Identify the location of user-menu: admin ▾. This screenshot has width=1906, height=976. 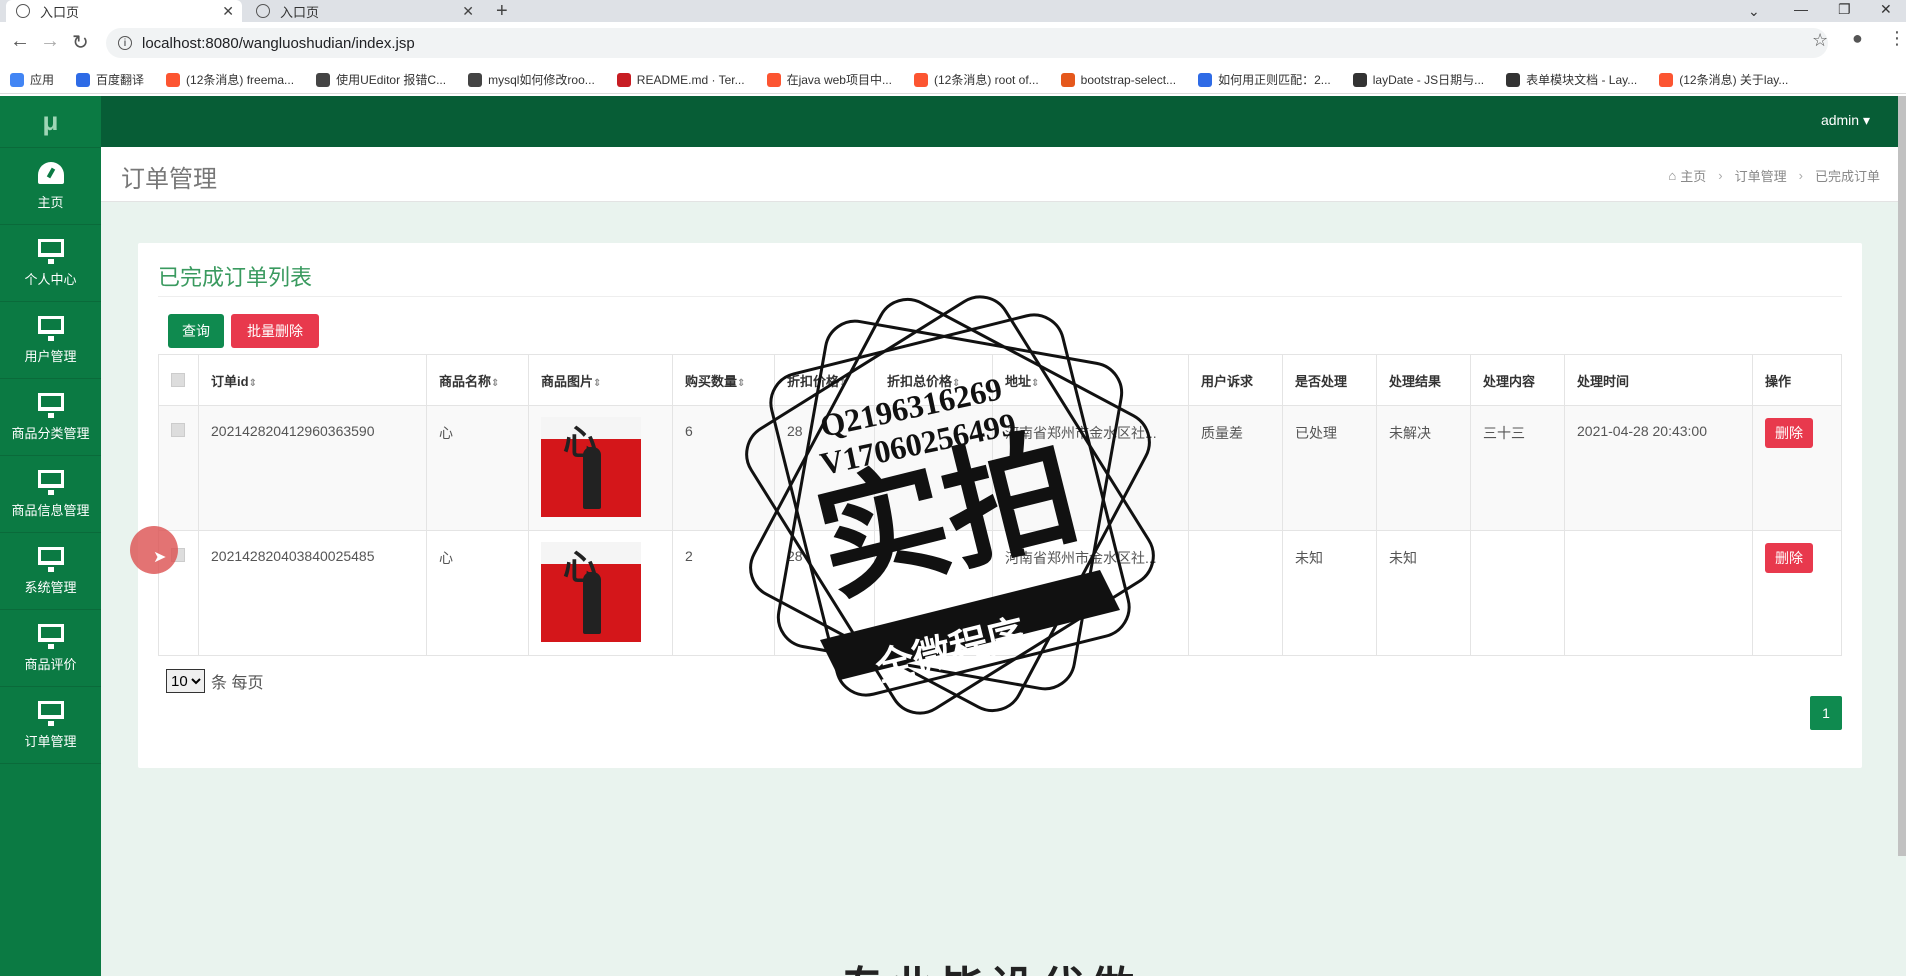
(1845, 120).